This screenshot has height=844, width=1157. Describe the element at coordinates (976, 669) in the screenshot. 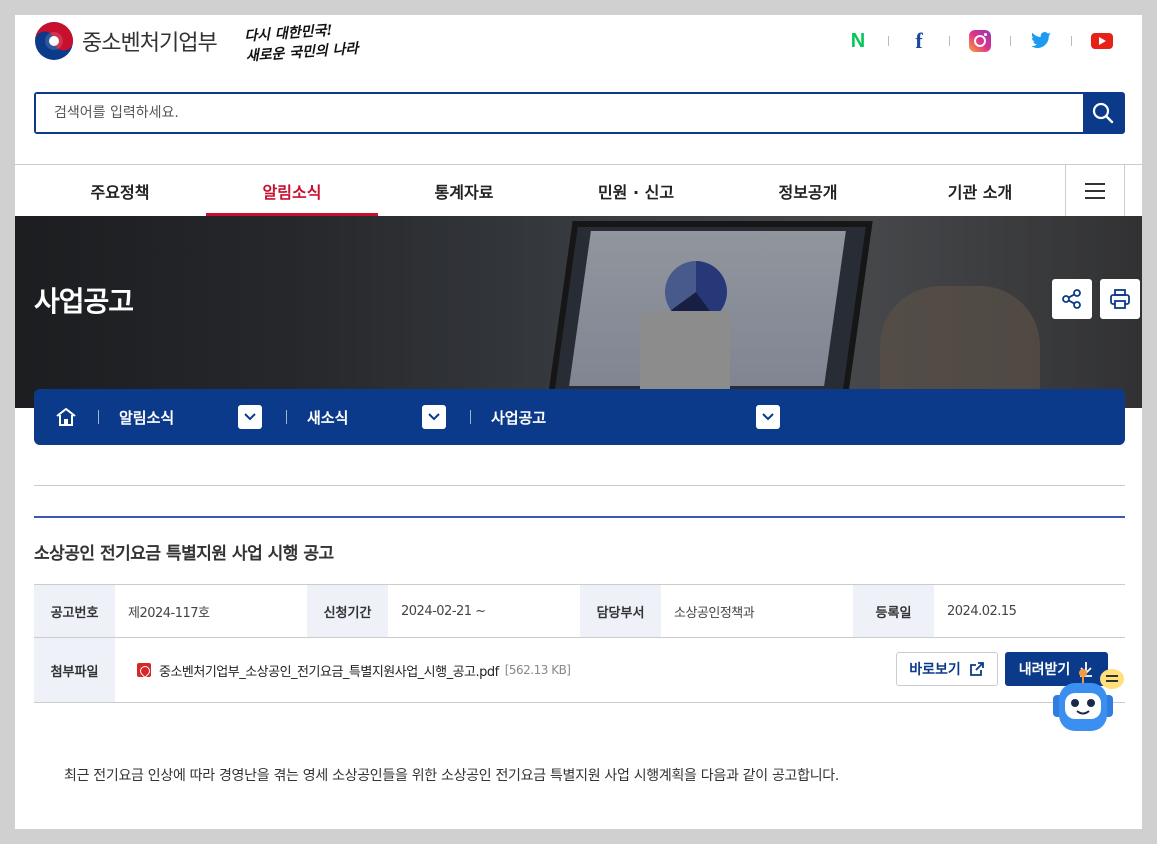

I see `external-link-icon` at that location.